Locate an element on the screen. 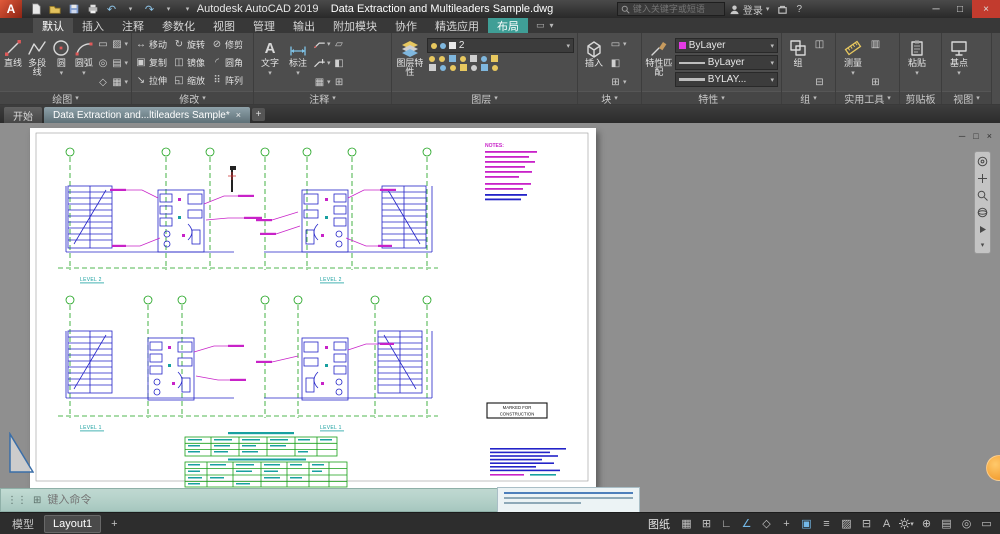  gradient-tool-icon: ▦ is located at coordinates (116, 82).